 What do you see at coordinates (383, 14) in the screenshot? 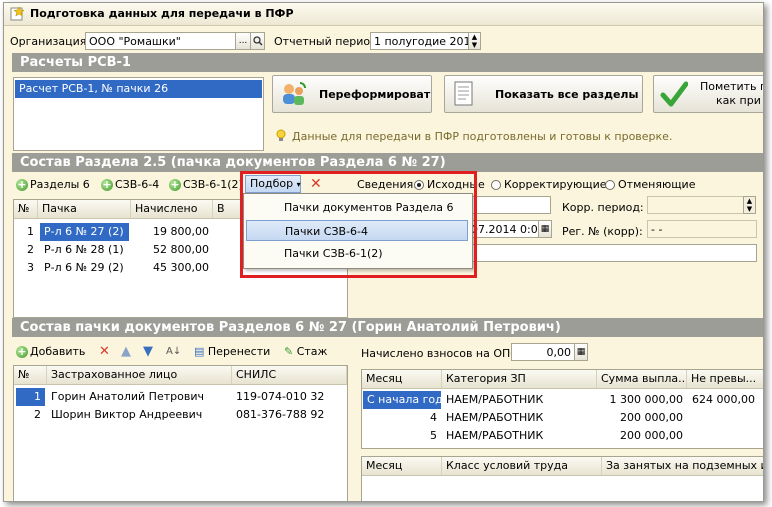
I see `title-bar: Подготовка данных для передачи в ПФР` at bounding box center [383, 14].